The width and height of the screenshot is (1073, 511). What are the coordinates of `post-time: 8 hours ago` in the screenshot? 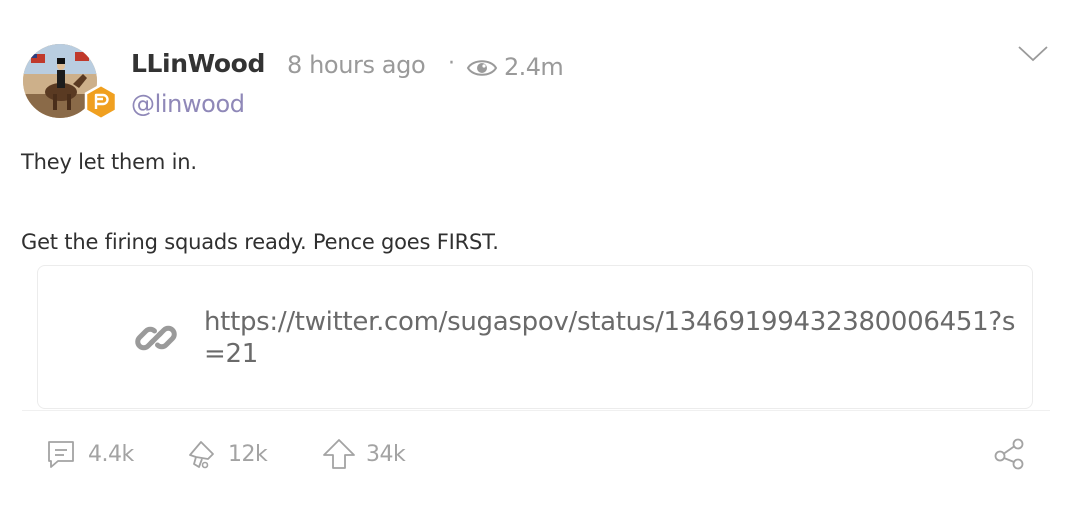 It's located at (356, 65).